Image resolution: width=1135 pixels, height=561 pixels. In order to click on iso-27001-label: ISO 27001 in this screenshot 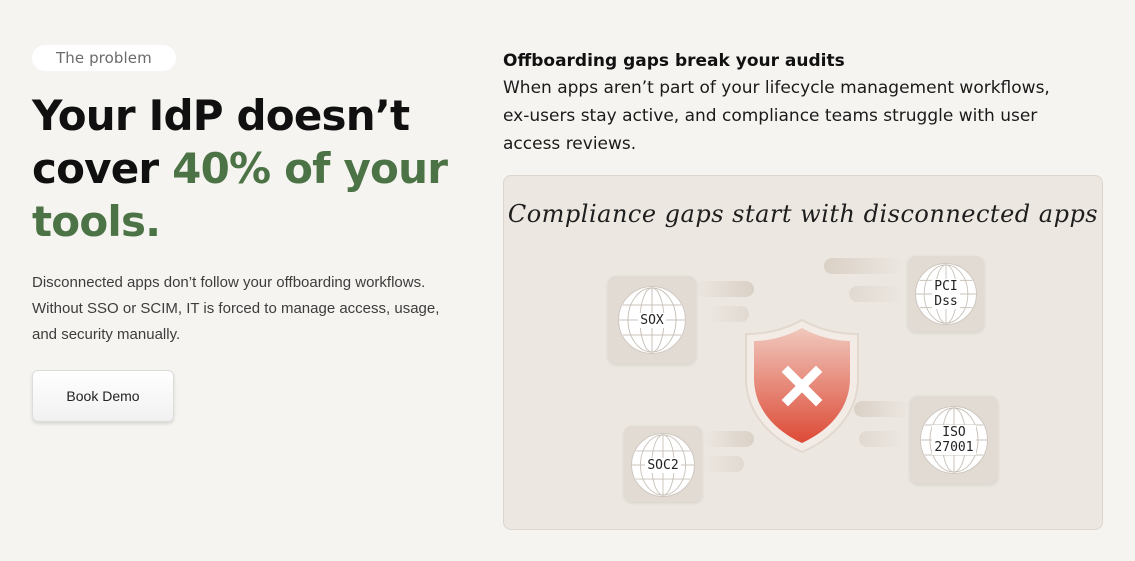, I will do `click(954, 440)`.